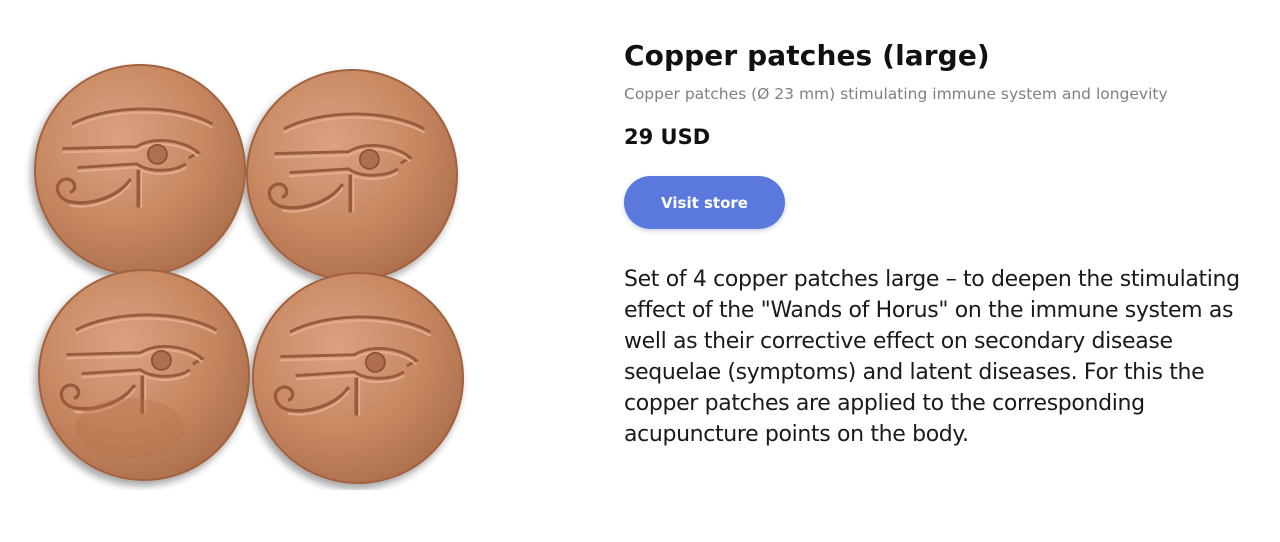 Image resolution: width=1280 pixels, height=542 pixels. What do you see at coordinates (667, 137) in the screenshot?
I see `product-price: 29 USD` at bounding box center [667, 137].